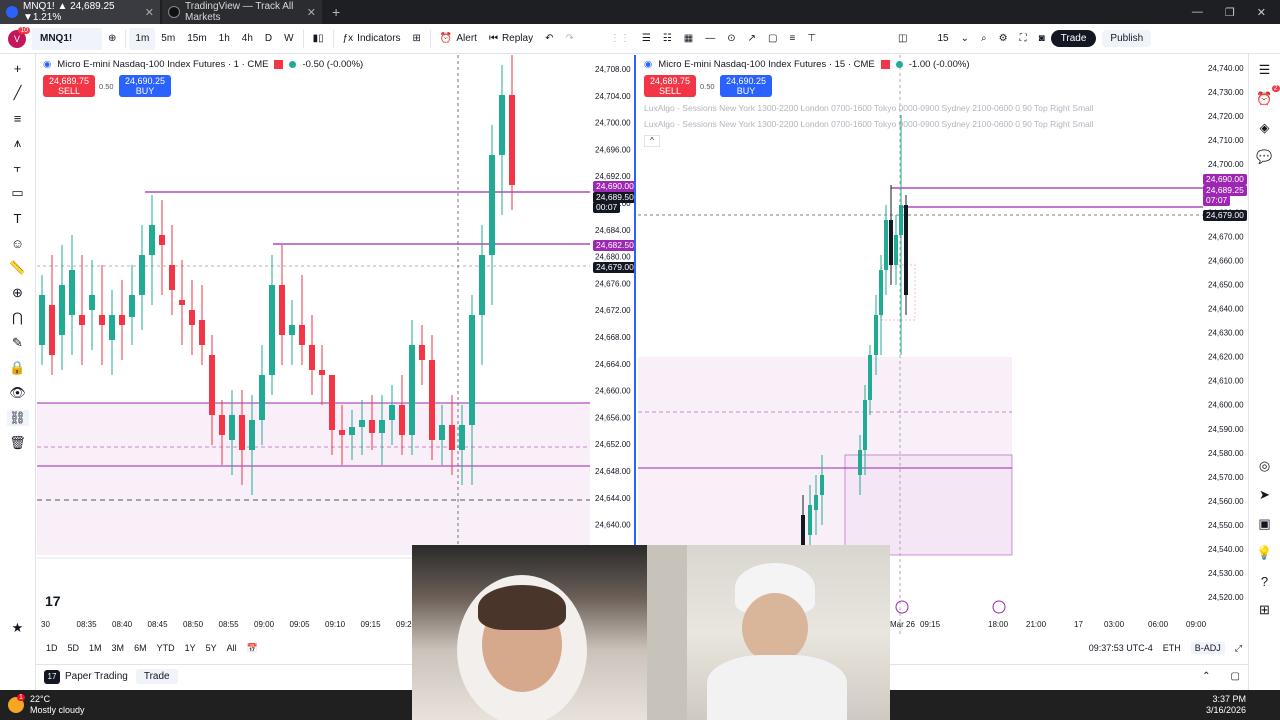 The width and height of the screenshot is (1280, 720). Describe the element at coordinates (652, 141) in the screenshot. I see `collapse-legend-icon: ^` at that location.